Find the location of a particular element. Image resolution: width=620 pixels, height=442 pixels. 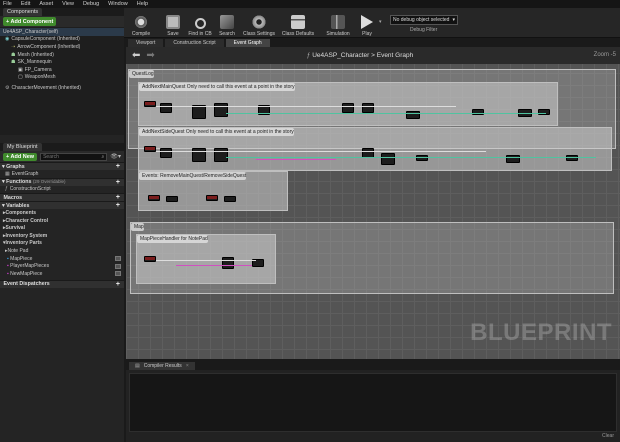

object-wire is located at coordinates (296, 159).